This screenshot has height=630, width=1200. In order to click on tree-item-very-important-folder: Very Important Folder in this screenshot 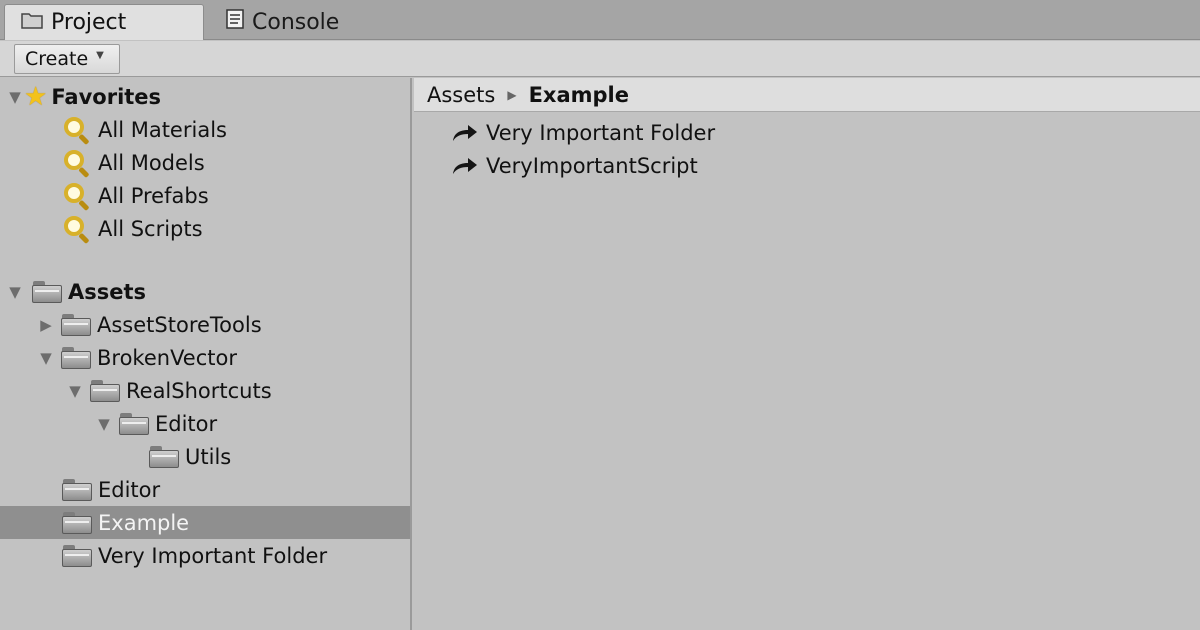, I will do `click(205, 555)`.